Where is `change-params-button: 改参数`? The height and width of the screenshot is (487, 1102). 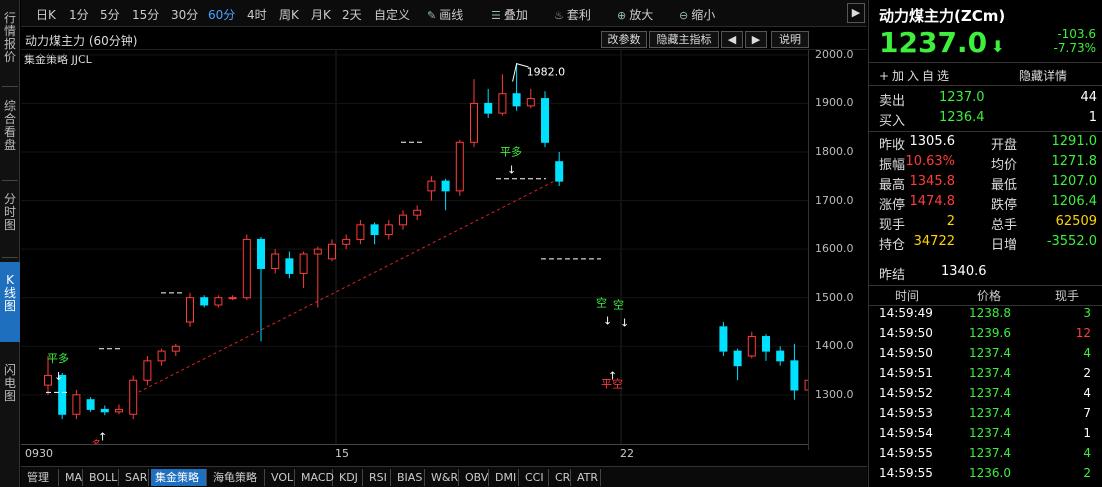 change-params-button: 改参数 is located at coordinates (624, 39).